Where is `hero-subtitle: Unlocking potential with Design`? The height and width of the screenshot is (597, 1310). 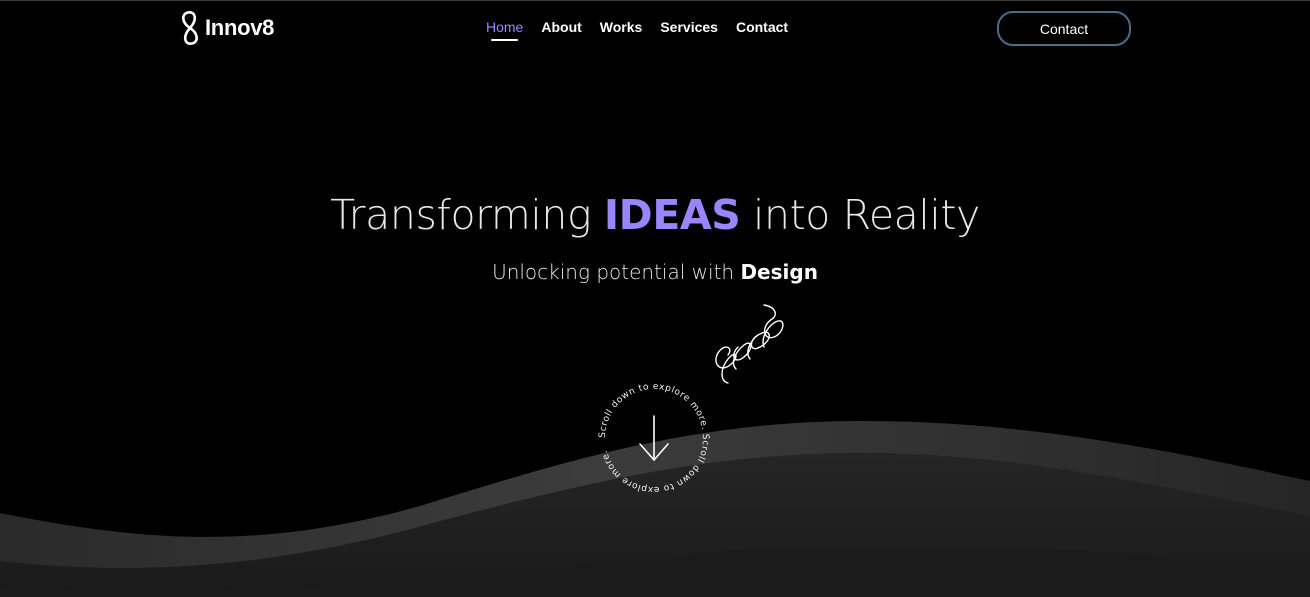 hero-subtitle: Unlocking potential with Design is located at coordinates (655, 272).